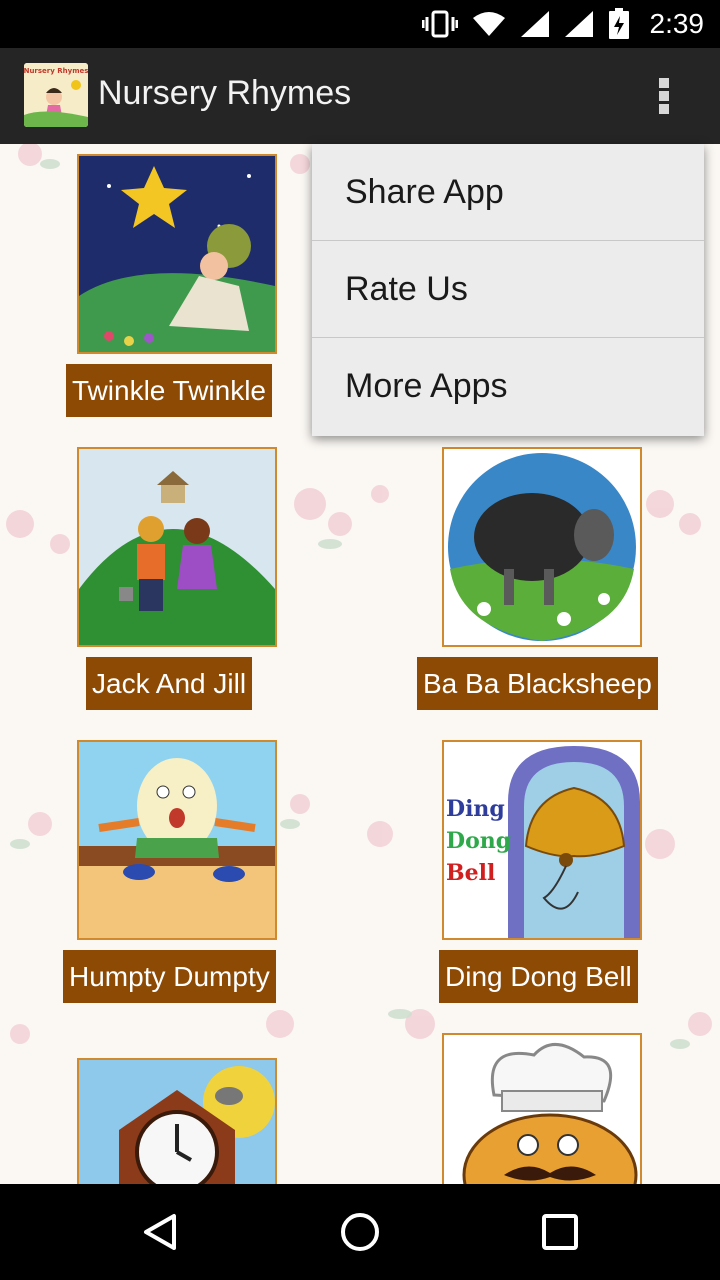 The image size is (720, 1280). I want to click on rhyme-tile-hickory-dickory, so click(177, 1121).